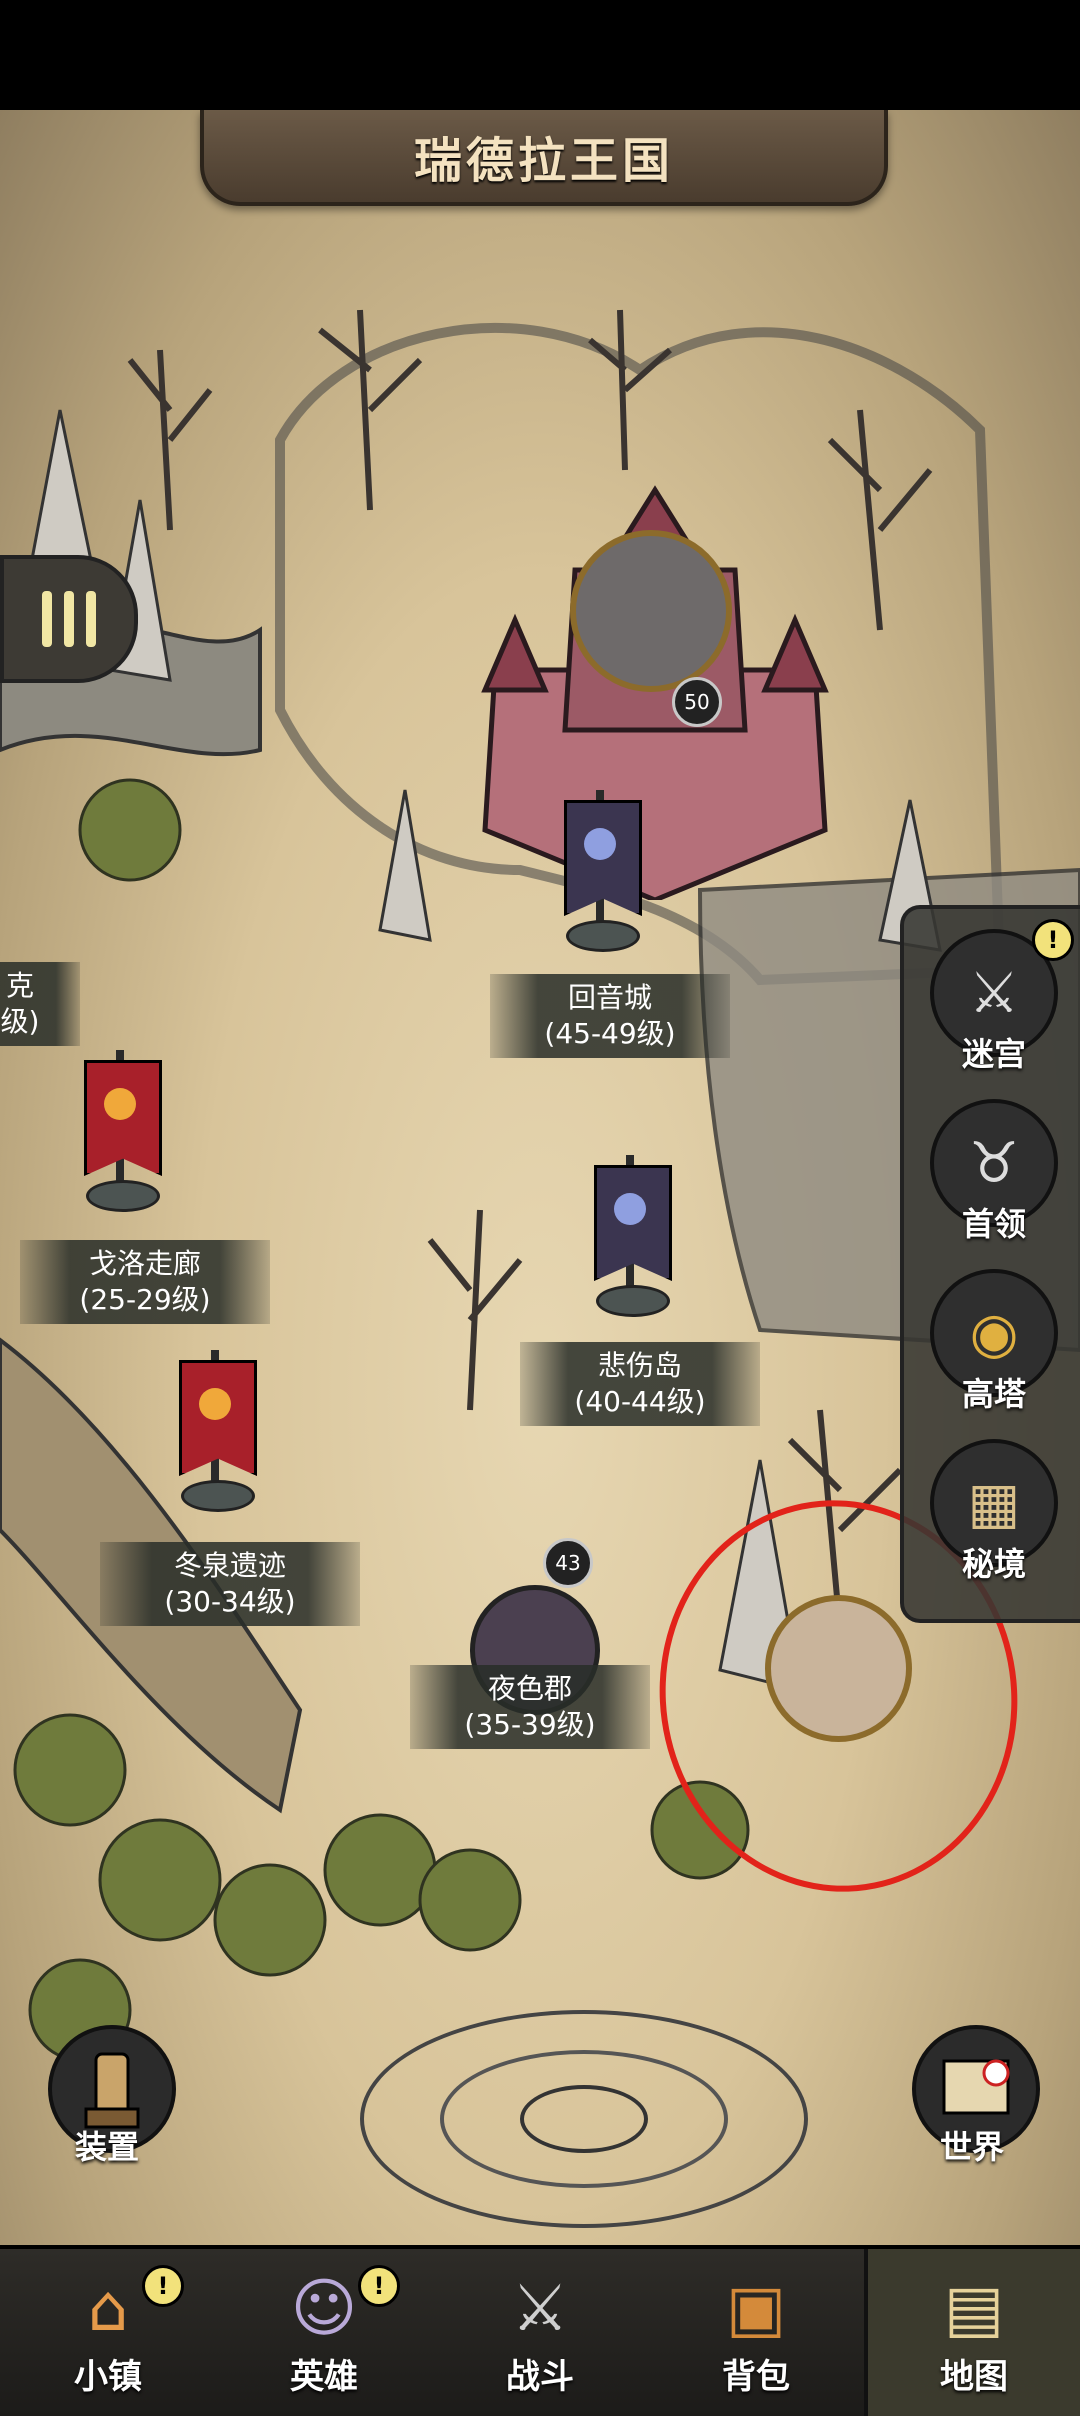 The width and height of the screenshot is (1080, 2416). Describe the element at coordinates (584, 2119) in the screenshot. I see `whirlpool-core` at that location.